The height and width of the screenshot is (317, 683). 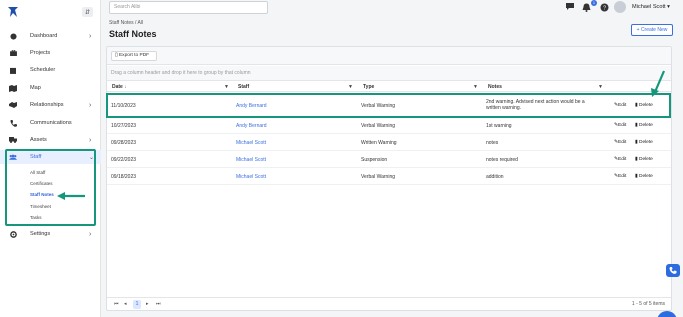 What do you see at coordinates (13, 70) in the screenshot?
I see `calendar-icon` at bounding box center [13, 70].